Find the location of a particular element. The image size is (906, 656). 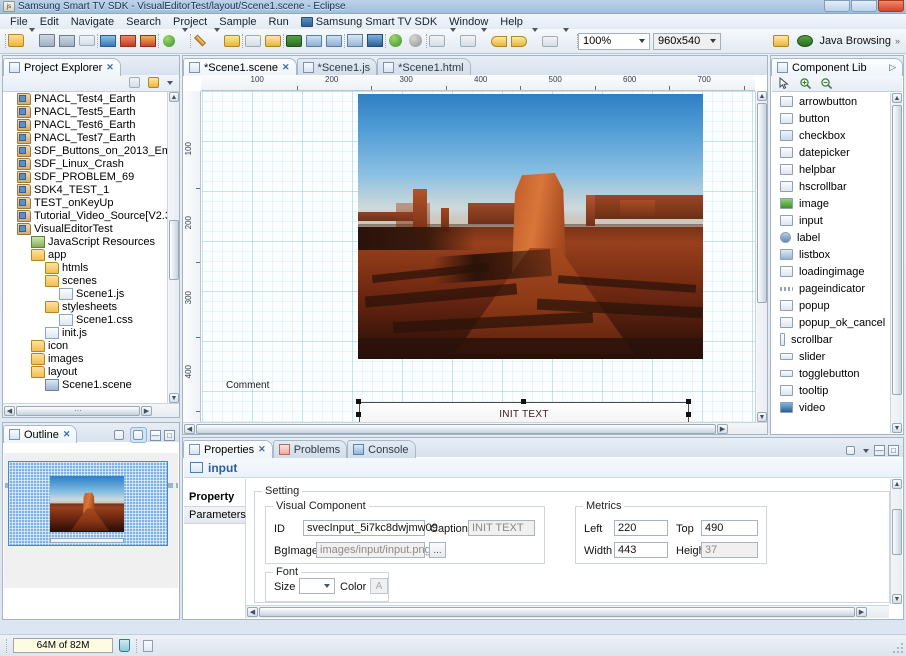

tree-item: stylesheets is located at coordinates (91, 306).